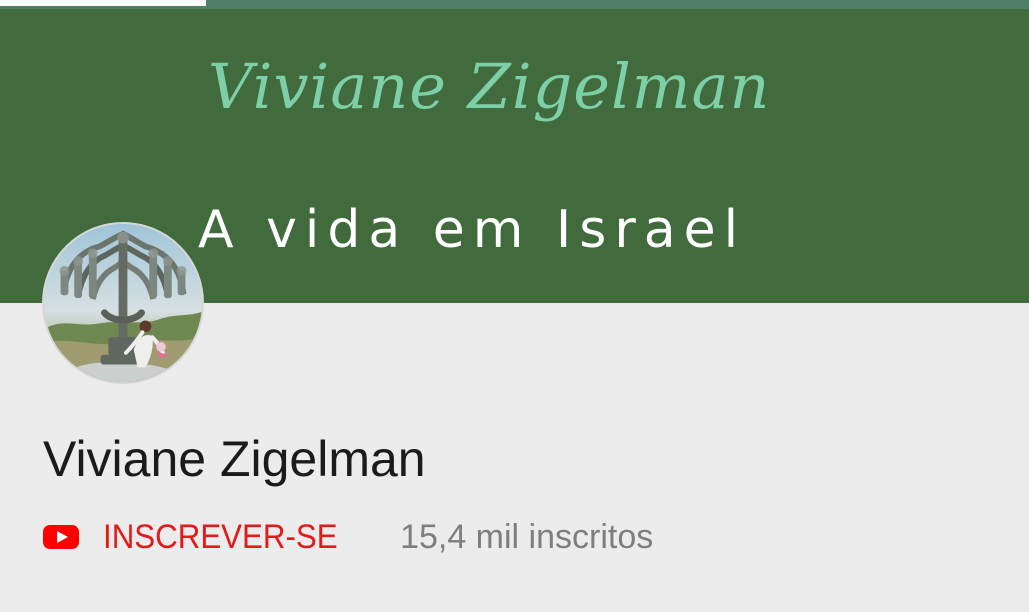 This screenshot has width=1029, height=612. What do you see at coordinates (61, 537) in the screenshot?
I see `youtube-play-icon` at bounding box center [61, 537].